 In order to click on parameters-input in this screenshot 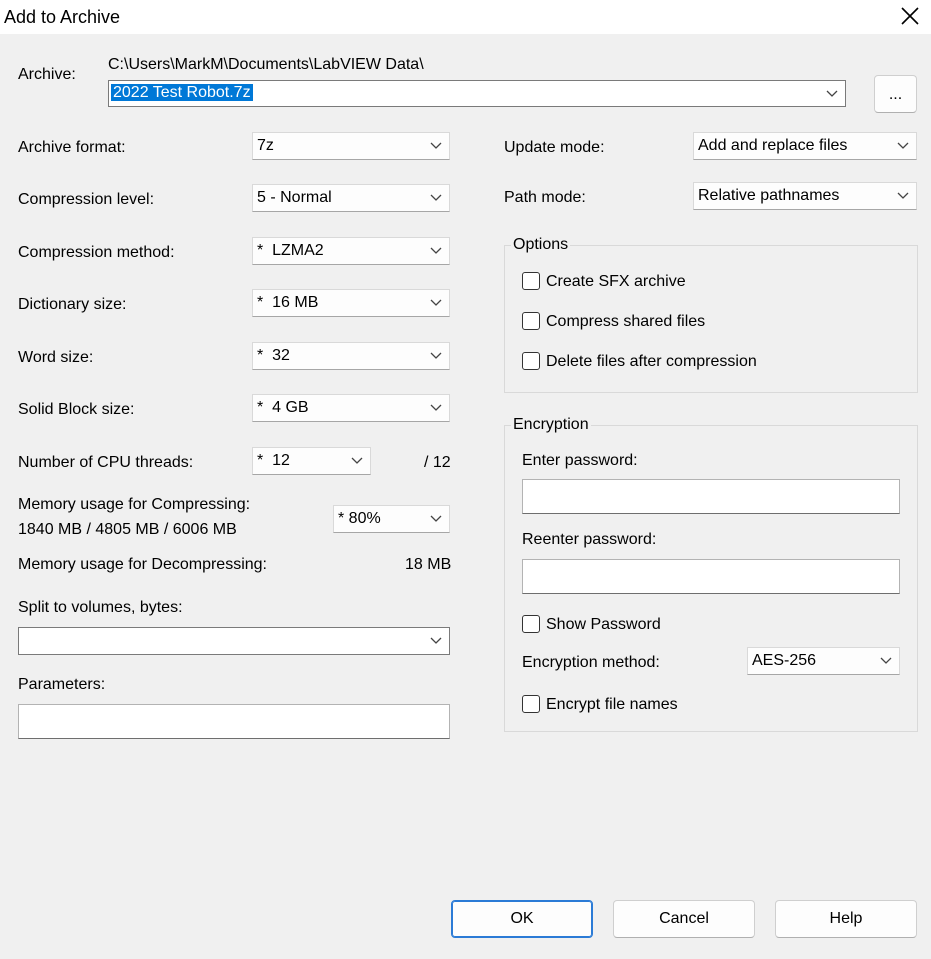, I will do `click(234, 721)`.